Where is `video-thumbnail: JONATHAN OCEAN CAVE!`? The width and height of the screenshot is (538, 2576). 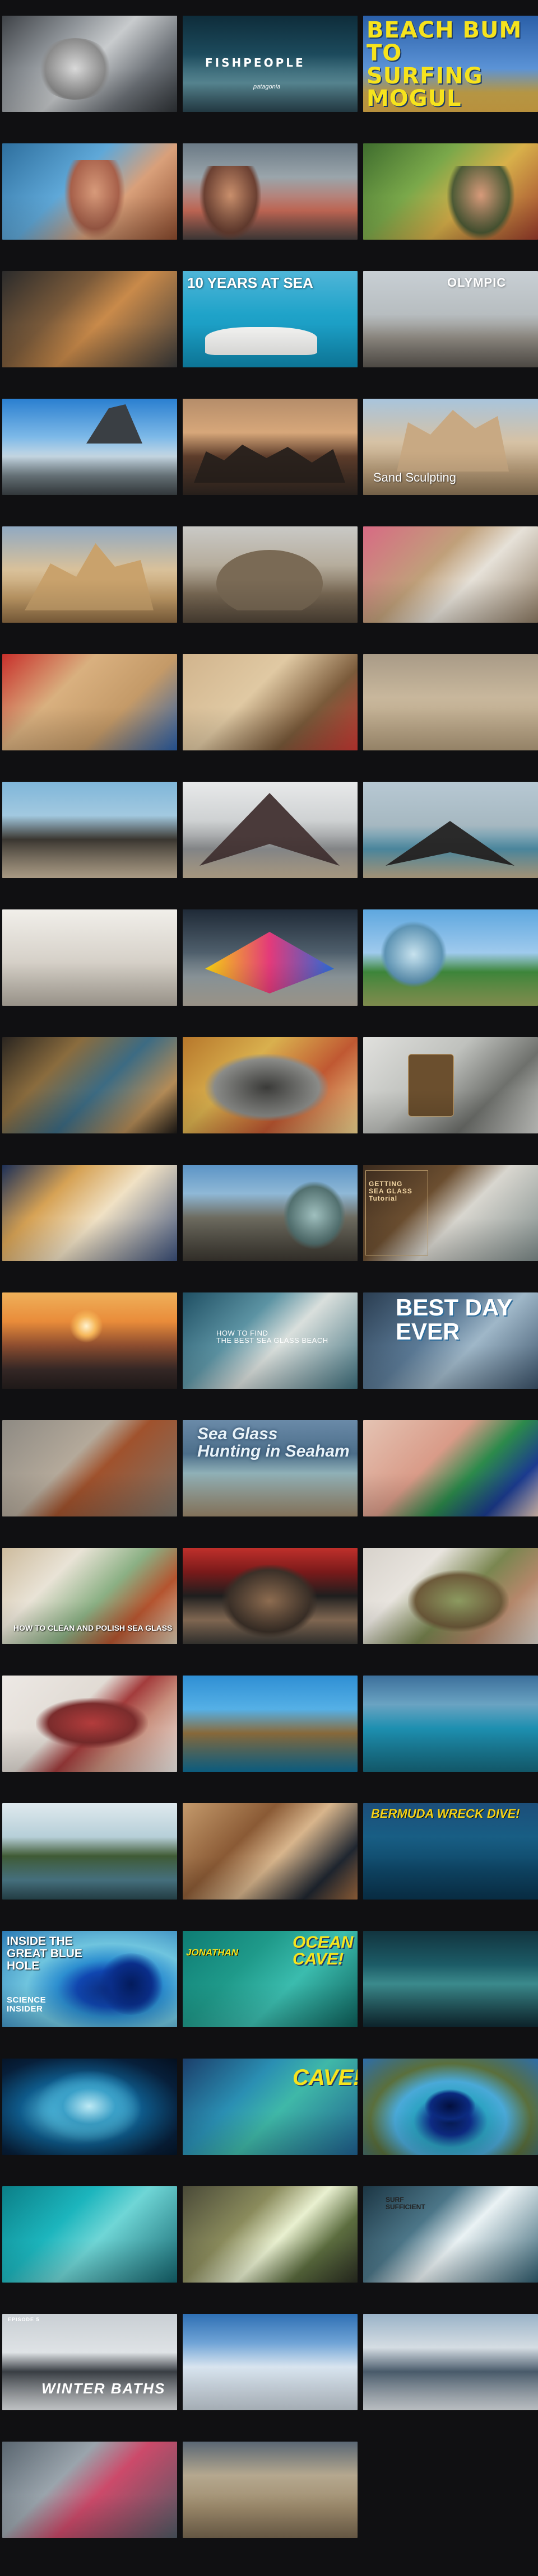 video-thumbnail: JONATHAN OCEAN CAVE! is located at coordinates (270, 1979).